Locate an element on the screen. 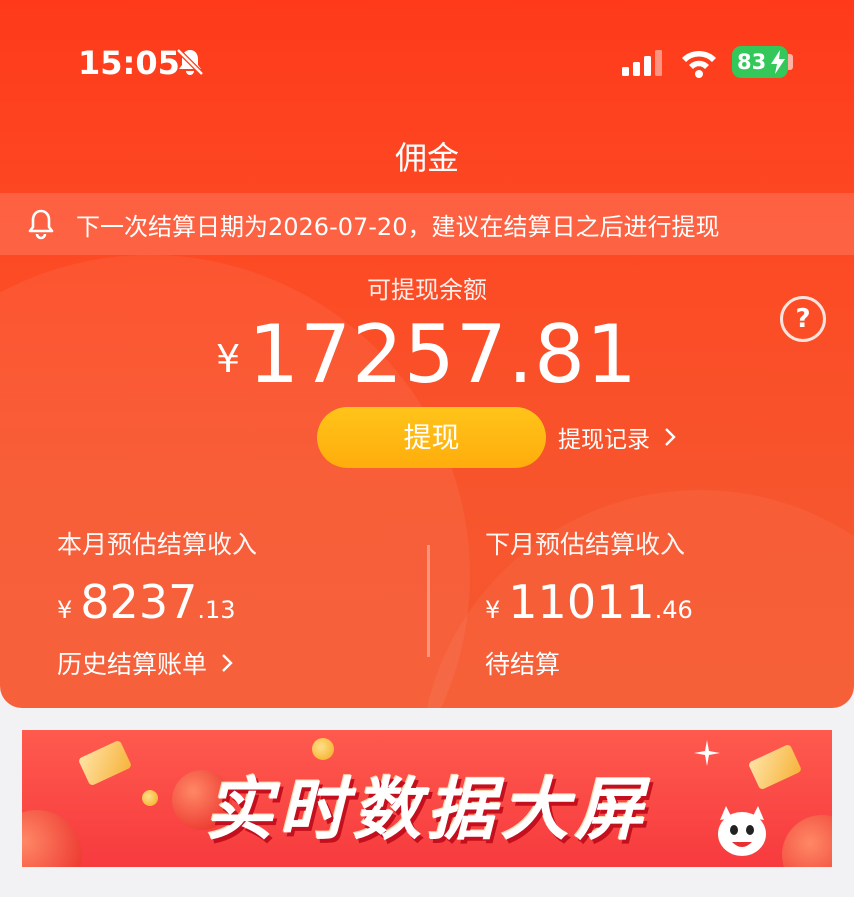  withdraw-record-link: 提现记录 is located at coordinates (617, 437).